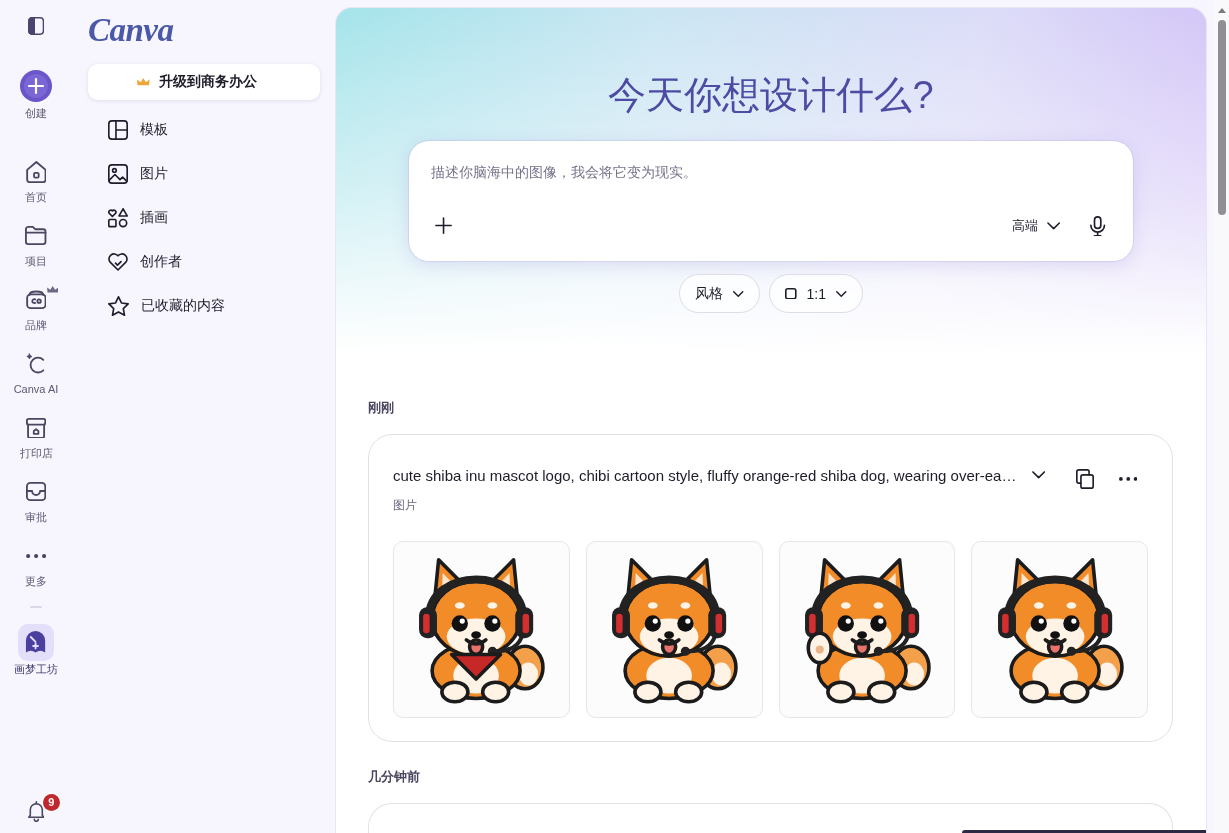  I want to click on rail-item: 打印店, so click(36, 443).